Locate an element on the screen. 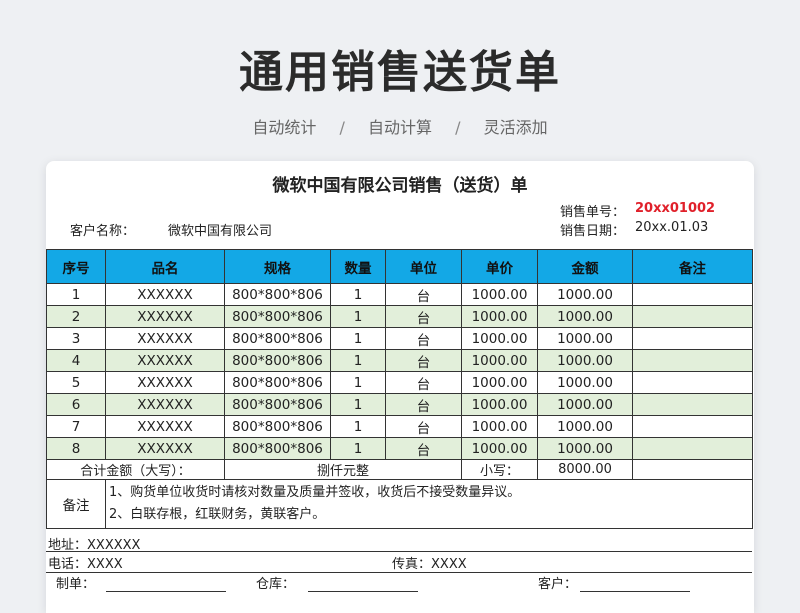 Image resolution: width=800 pixels, height=613 pixels. fax-value: XXXX is located at coordinates (449, 564).